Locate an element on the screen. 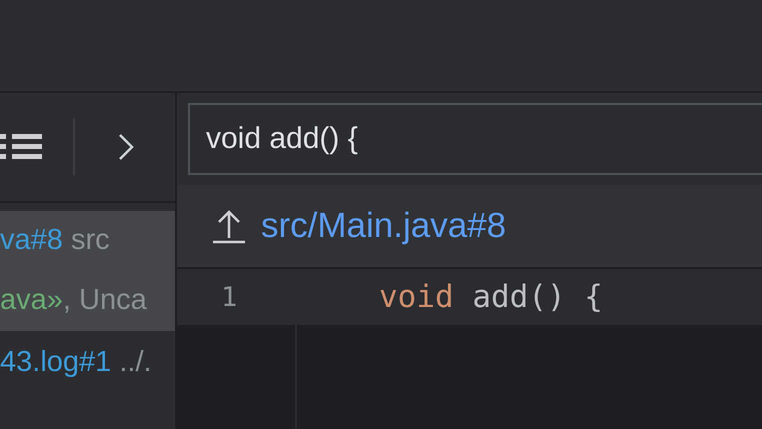  chevron-right-icon is located at coordinates (126, 147).